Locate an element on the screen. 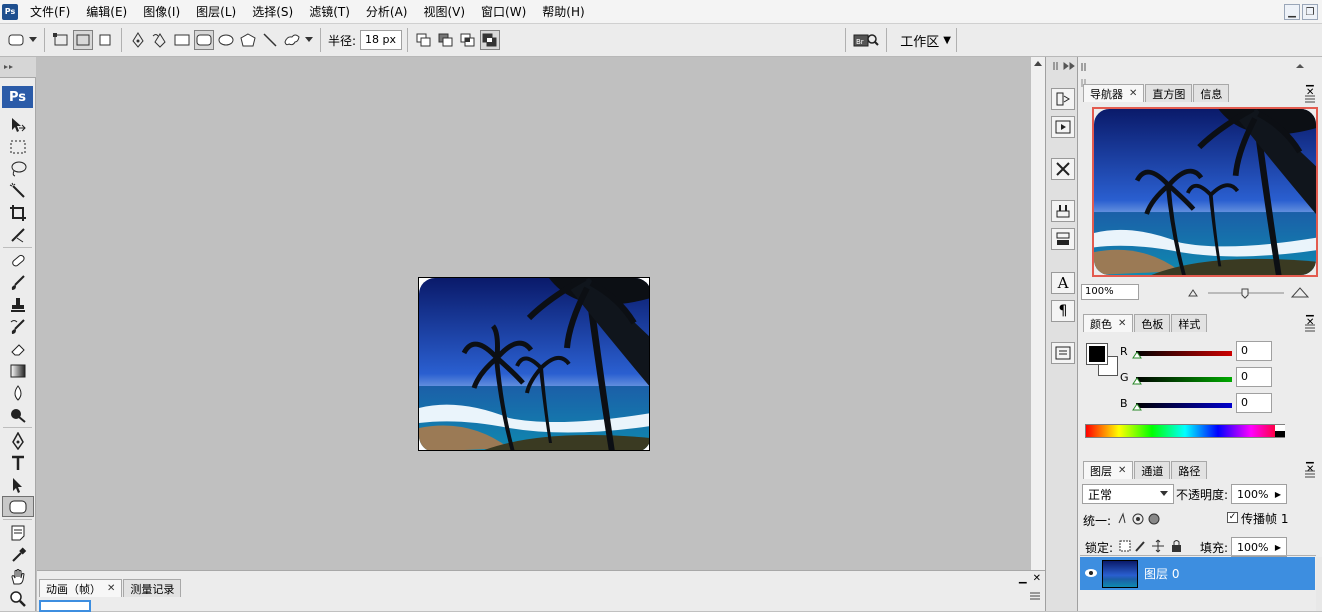 Image resolution: width=1322 pixels, height=612 pixels. tool-presets-panel-icon is located at coordinates (1063, 169).